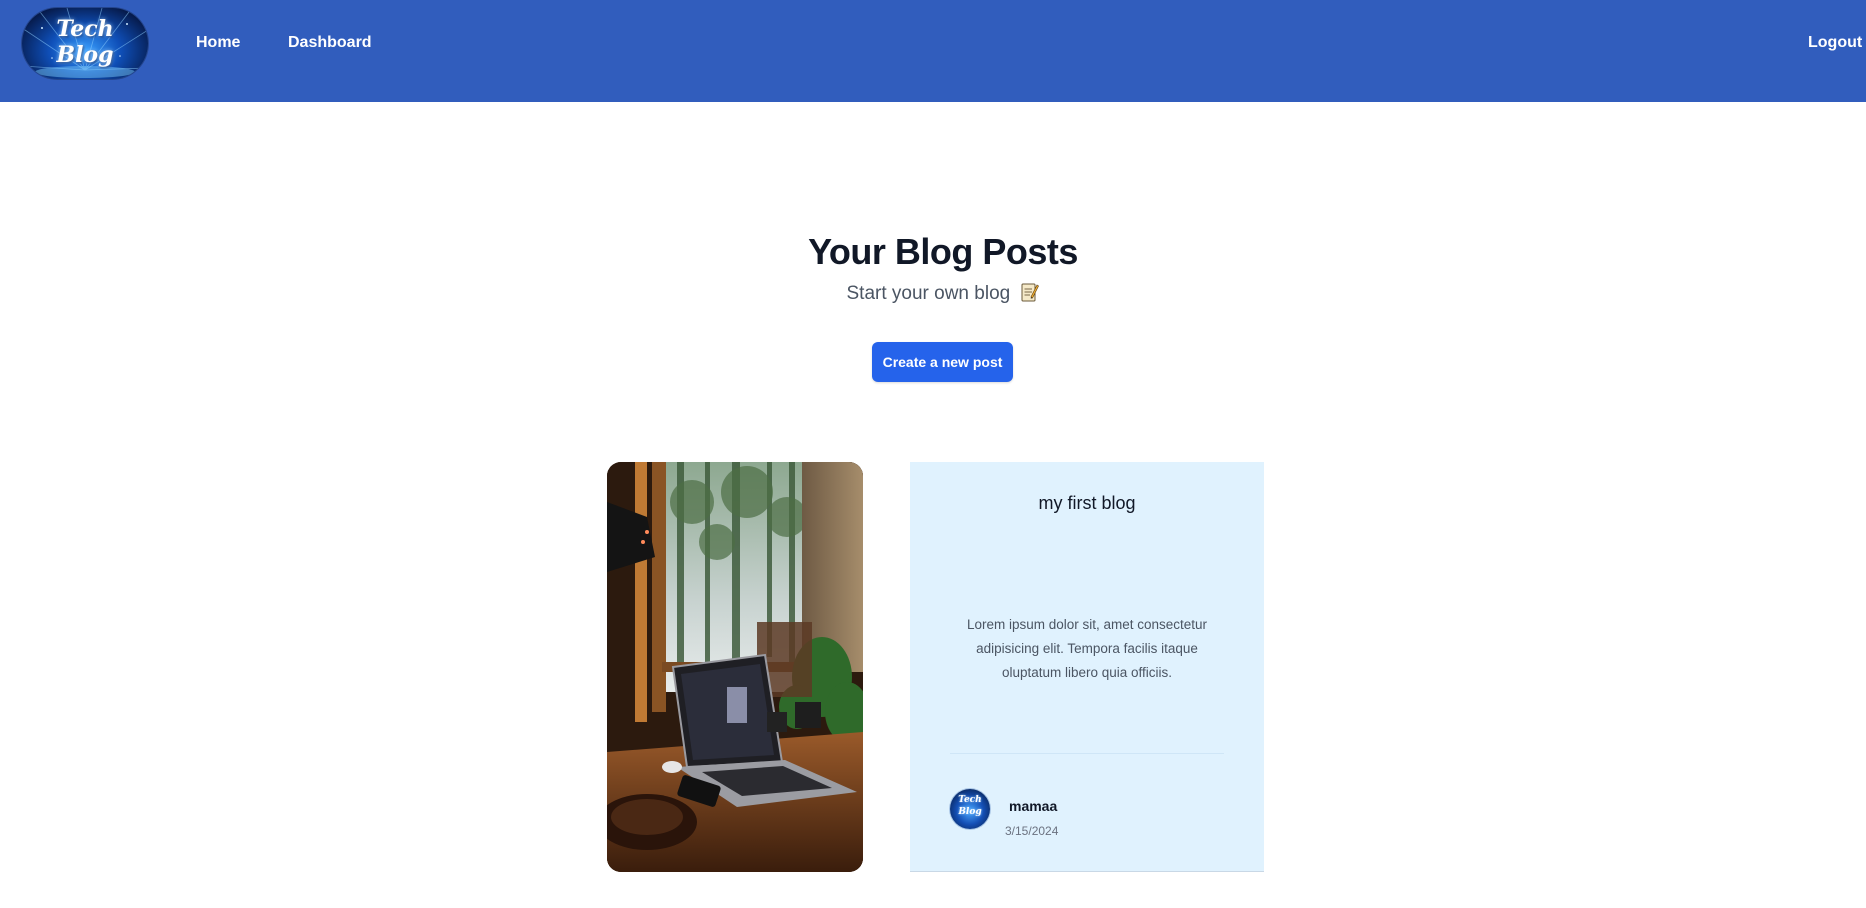 The width and height of the screenshot is (1866, 908). I want to click on post-divider, so click(1087, 753).